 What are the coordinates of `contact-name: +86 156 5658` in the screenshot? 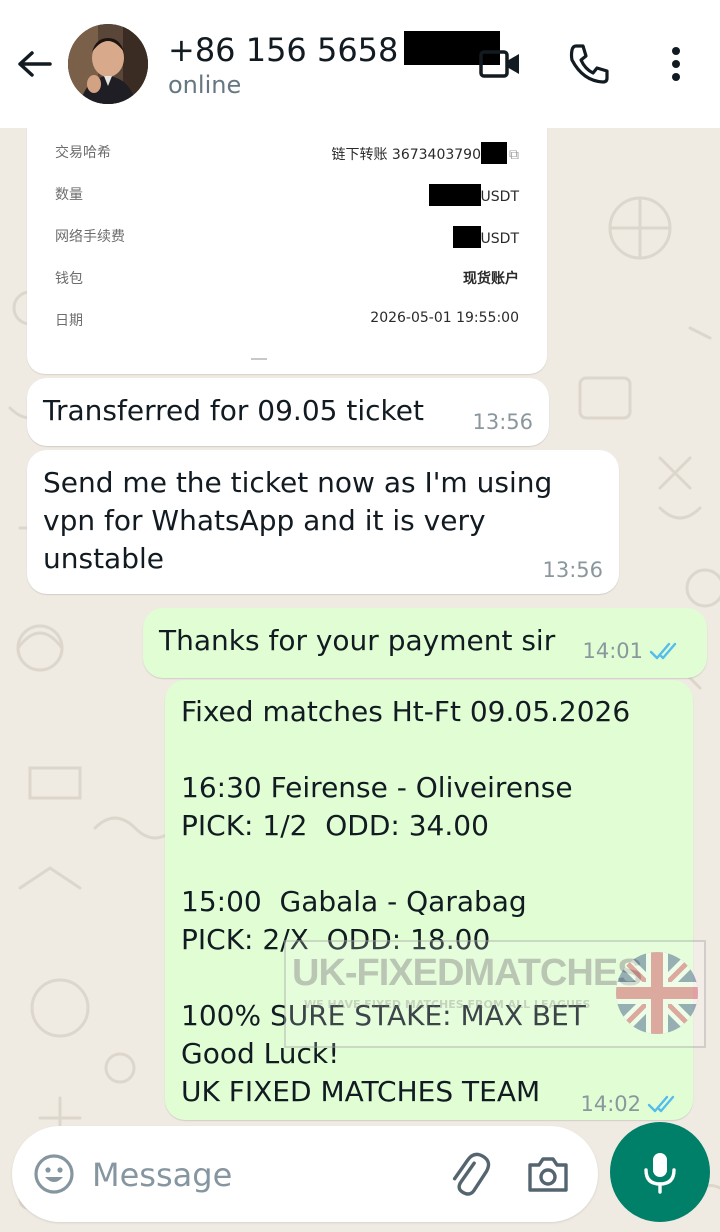 It's located at (334, 50).